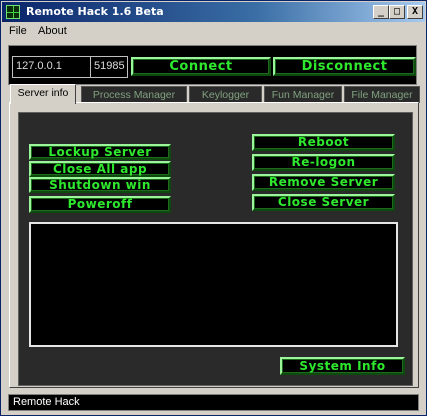 This screenshot has width=427, height=416. What do you see at coordinates (52, 31) in the screenshot?
I see `menu-about: About` at bounding box center [52, 31].